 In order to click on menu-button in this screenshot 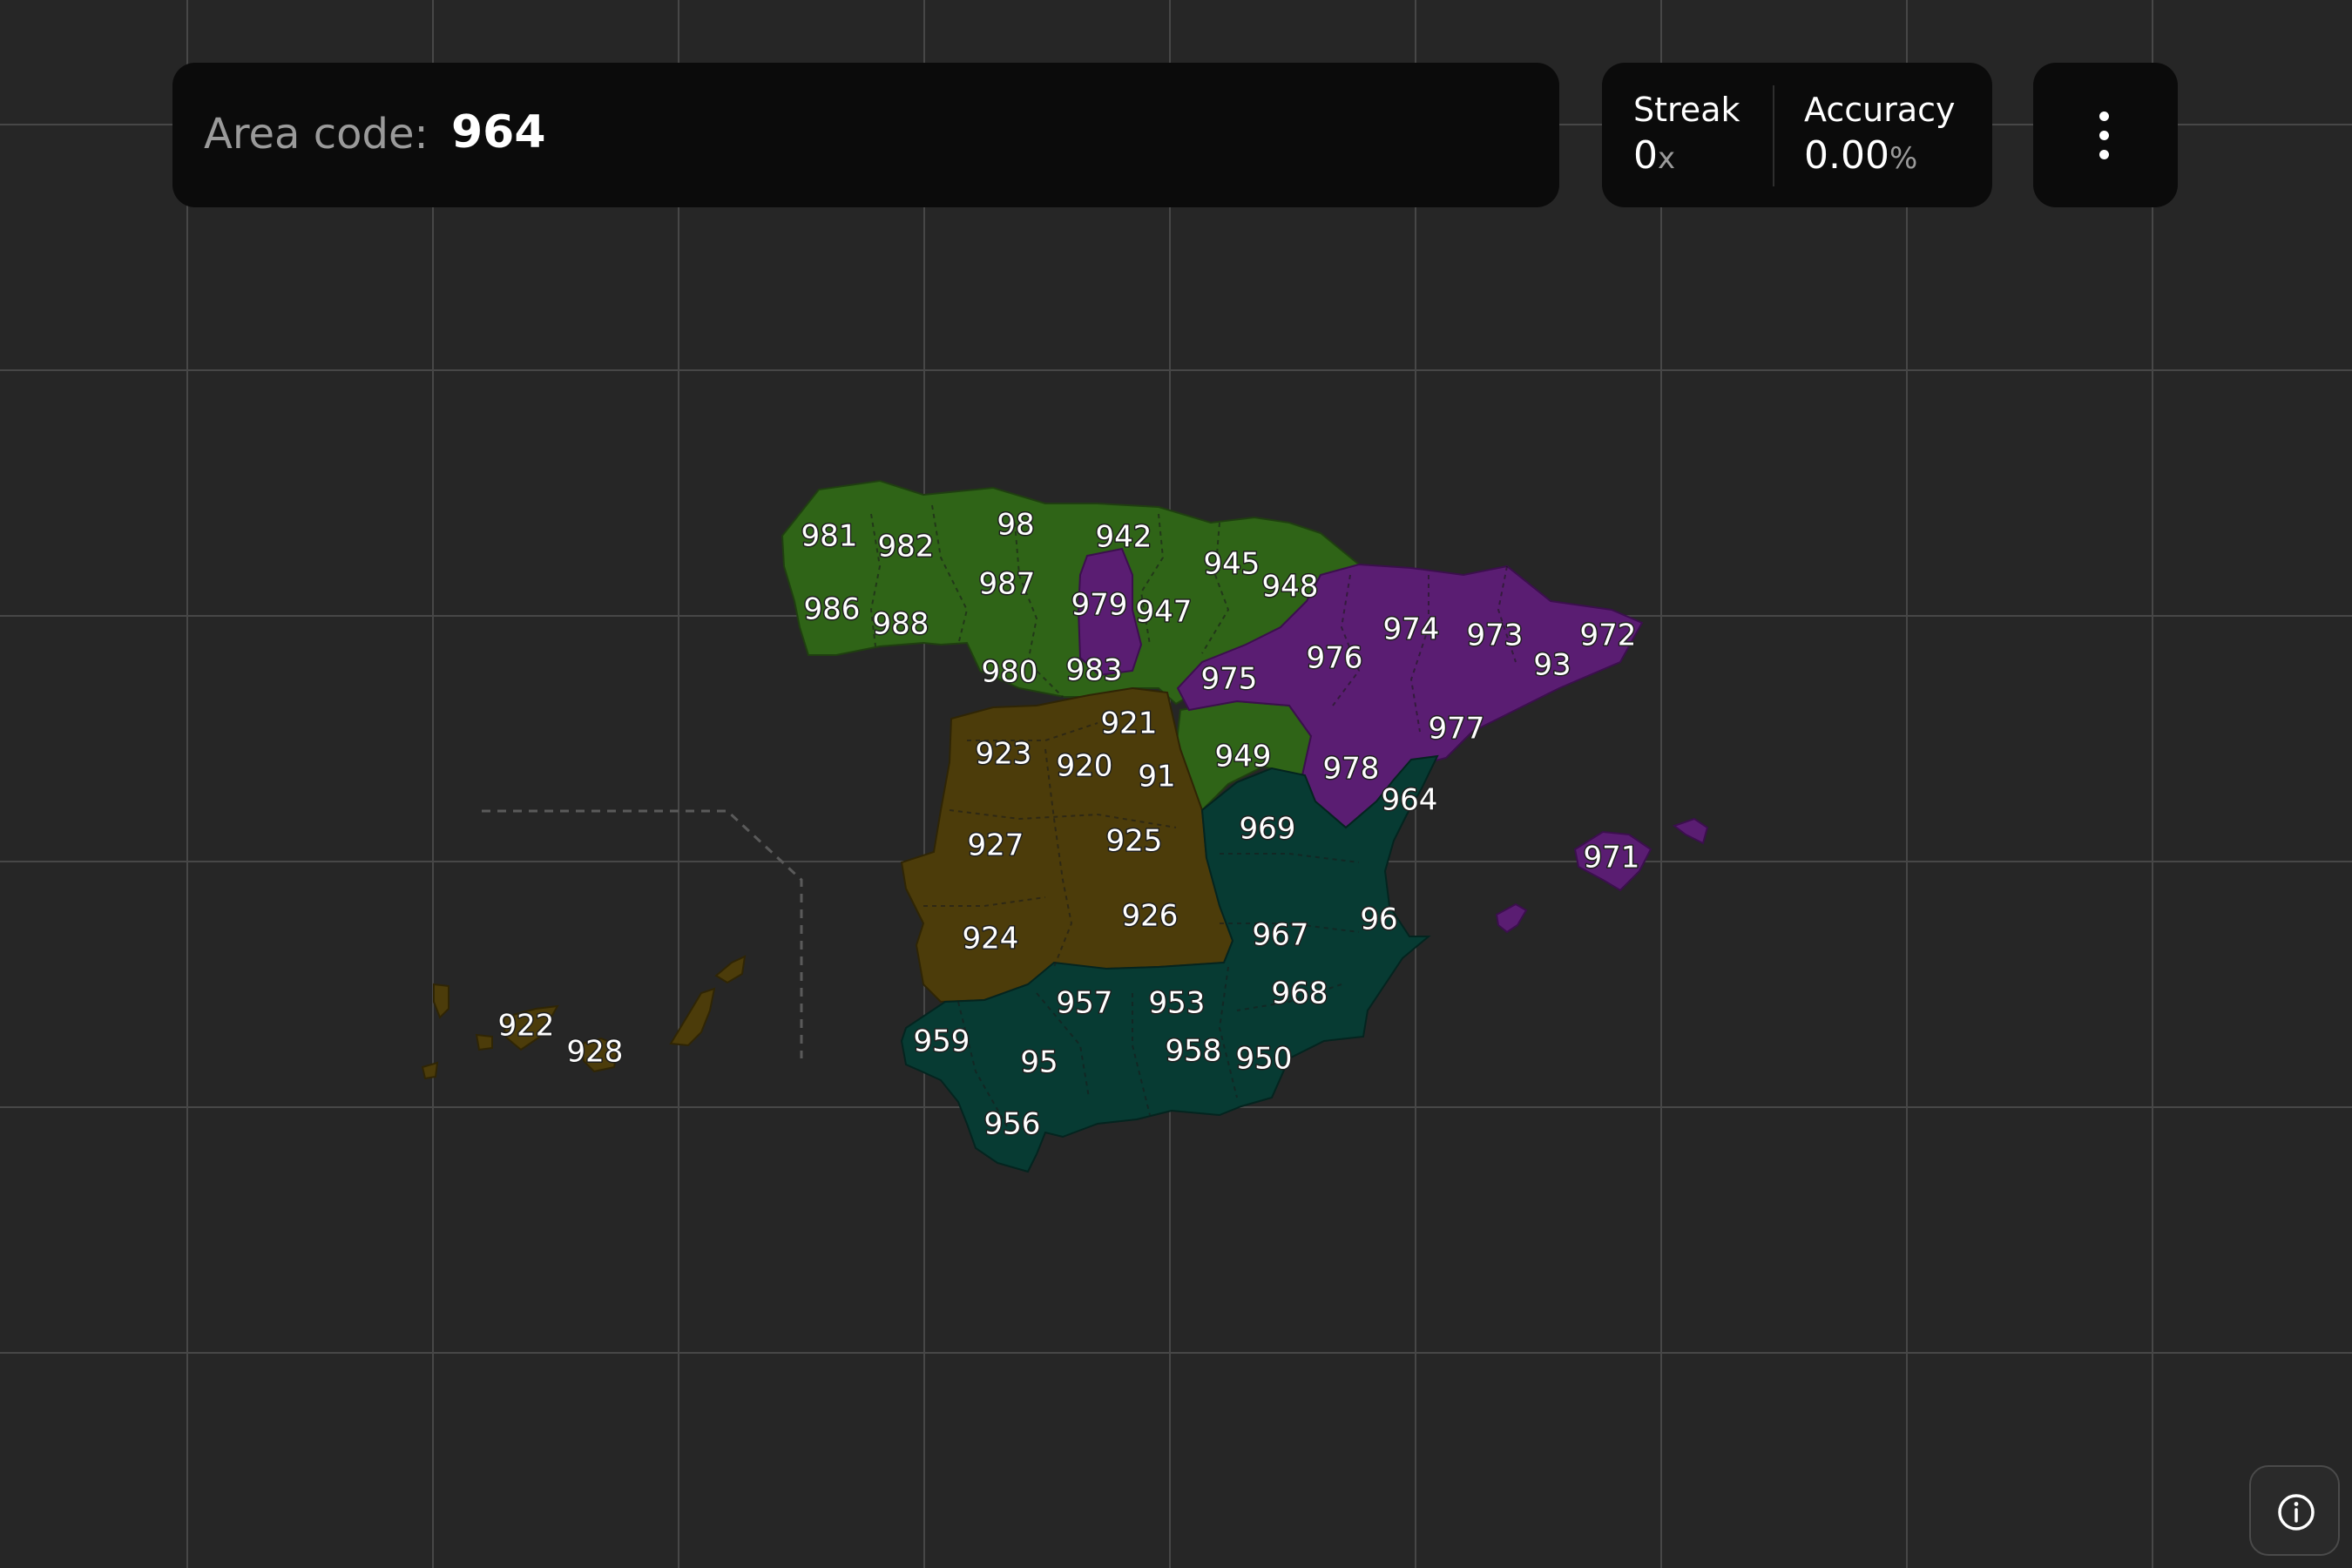, I will do `click(2105, 135)`.